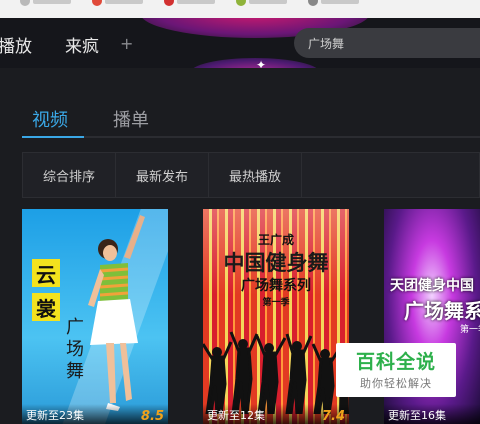 Image resolution: width=480 pixels, height=424 pixels. I want to click on tab-playlists: 播单, so click(131, 119).